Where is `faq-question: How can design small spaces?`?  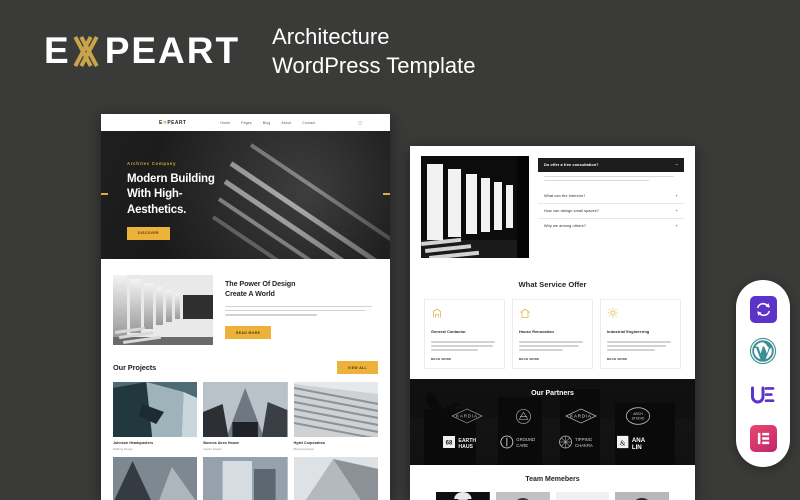 faq-question: How can design small spaces? is located at coordinates (571, 211).